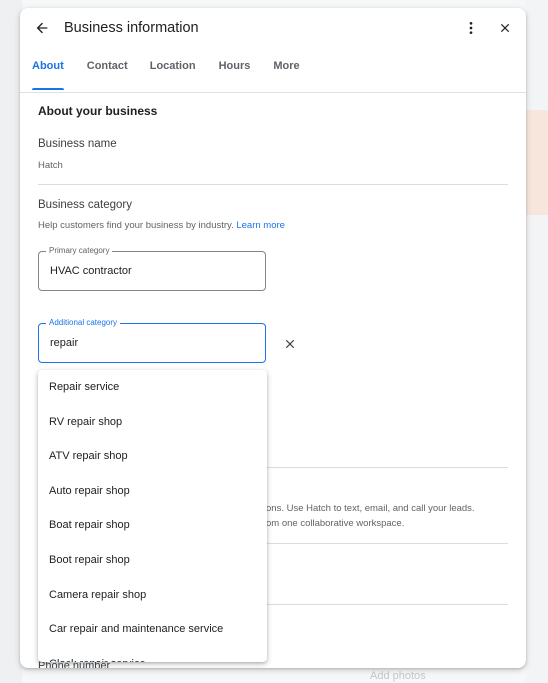 Image resolution: width=548 pixels, height=683 pixels. Describe the element at coordinates (77, 144) in the screenshot. I see `business-name-label: Business name` at that location.